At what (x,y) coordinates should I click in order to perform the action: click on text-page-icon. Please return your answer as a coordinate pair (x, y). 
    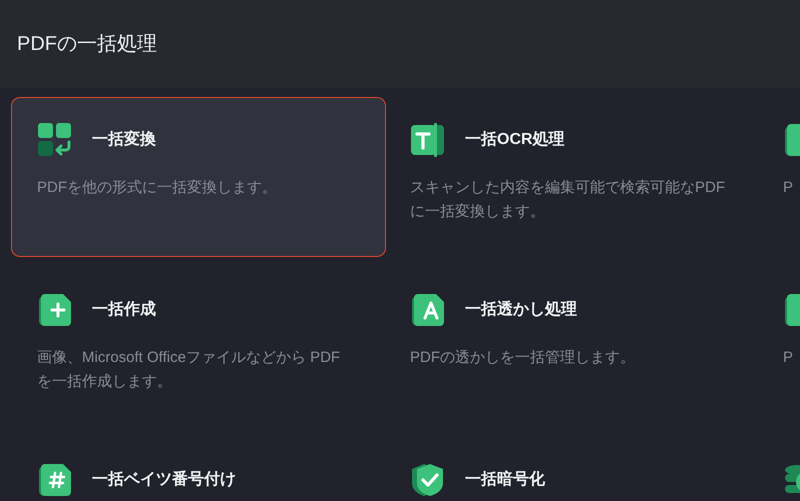
    Looking at the image, I should click on (428, 140).